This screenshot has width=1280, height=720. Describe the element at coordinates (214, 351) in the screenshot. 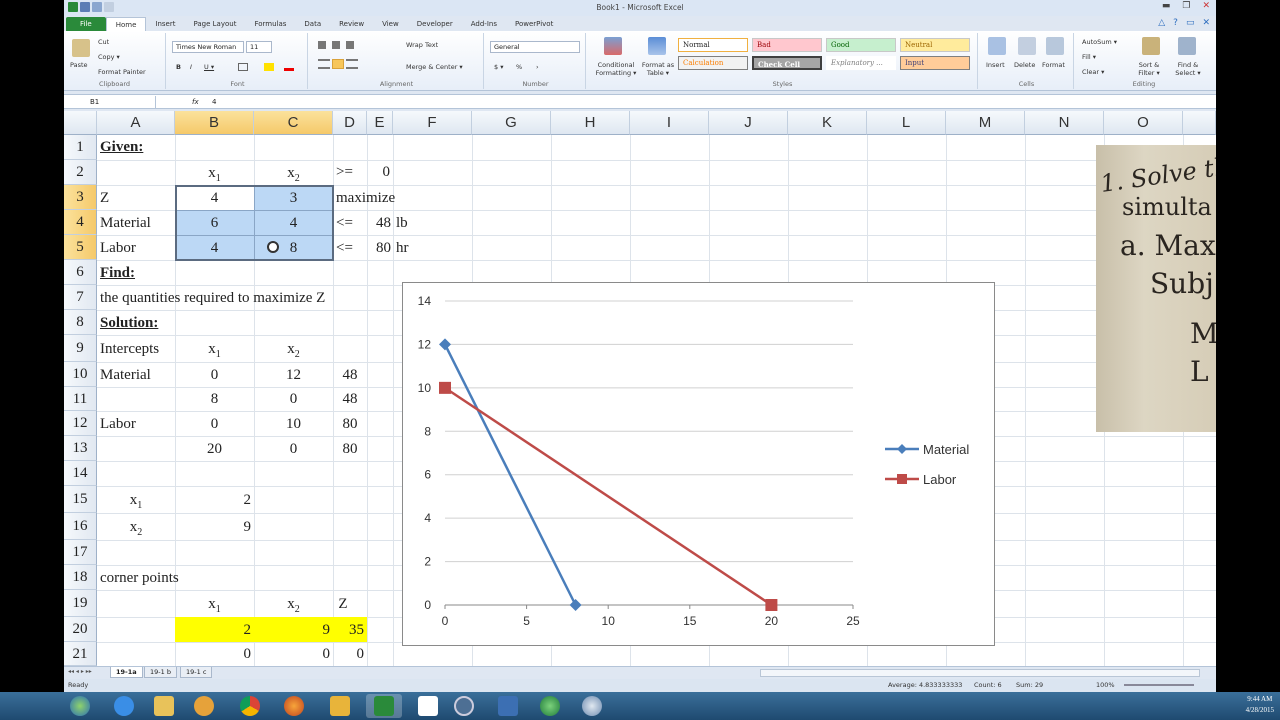

I see `cell-b9: x1` at that location.